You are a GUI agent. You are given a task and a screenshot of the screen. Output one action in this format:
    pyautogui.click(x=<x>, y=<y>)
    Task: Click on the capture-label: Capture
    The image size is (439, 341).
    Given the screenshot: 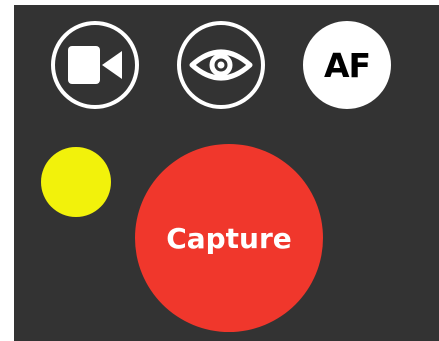 What is the action you would take?
    pyautogui.click(x=229, y=238)
    